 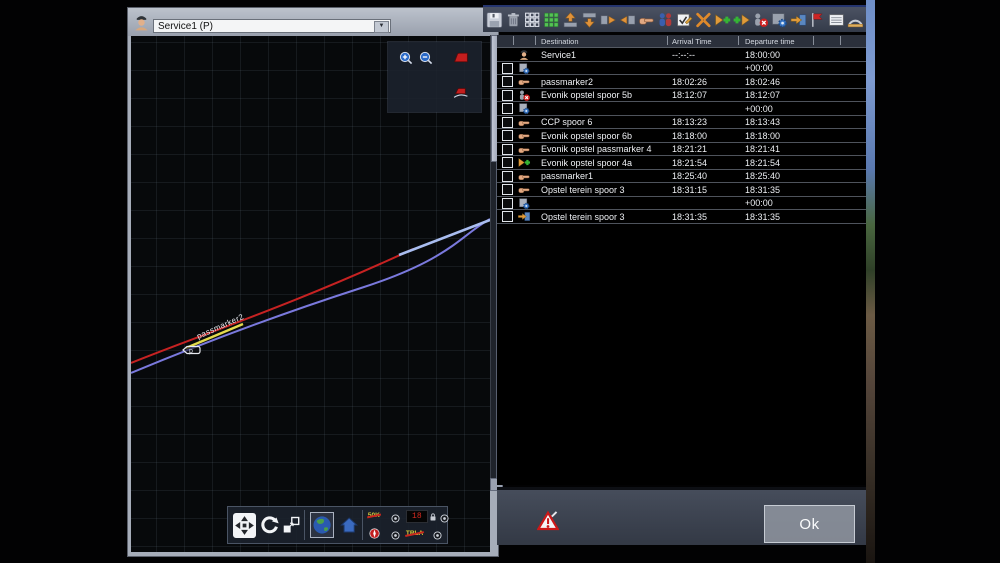 What do you see at coordinates (460, 91) in the screenshot?
I see `train-outline-icon` at bounding box center [460, 91].